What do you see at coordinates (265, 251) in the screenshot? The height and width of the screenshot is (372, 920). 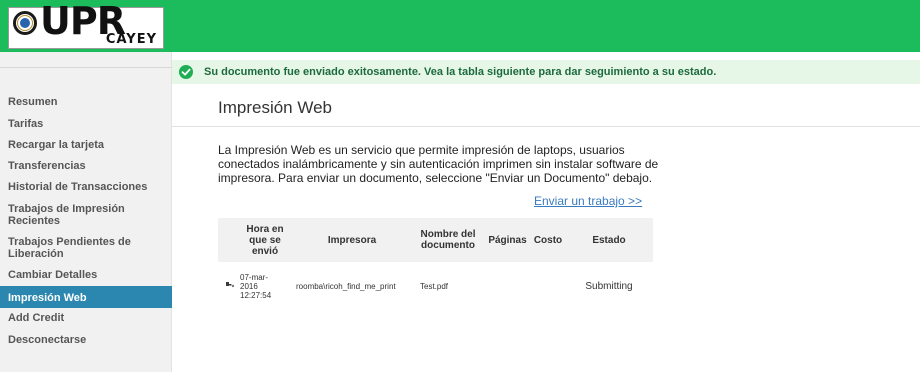 I see `time-header-line3: envió` at bounding box center [265, 251].